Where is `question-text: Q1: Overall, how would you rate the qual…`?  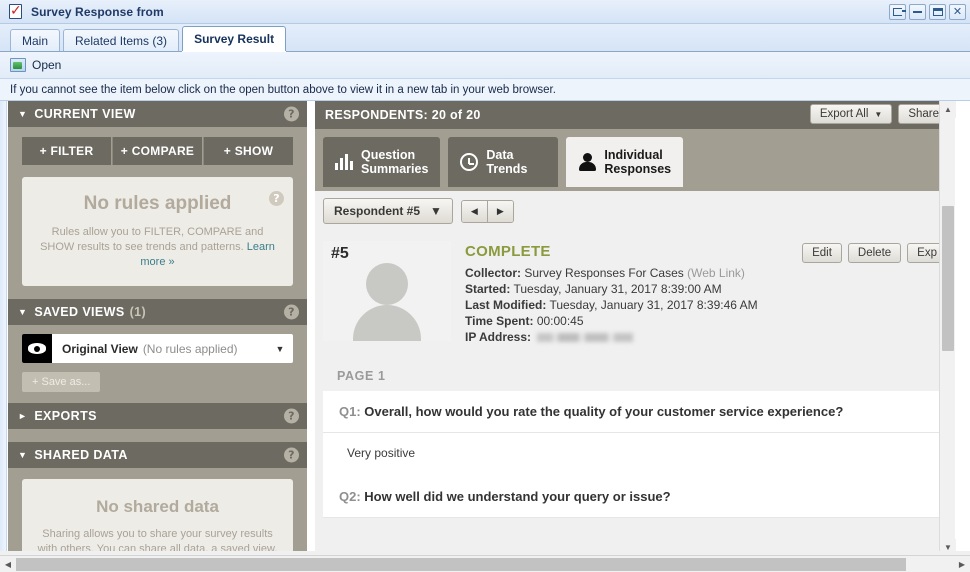
question-text: Q1: Overall, how would you rate the qual… is located at coordinates (635, 411).